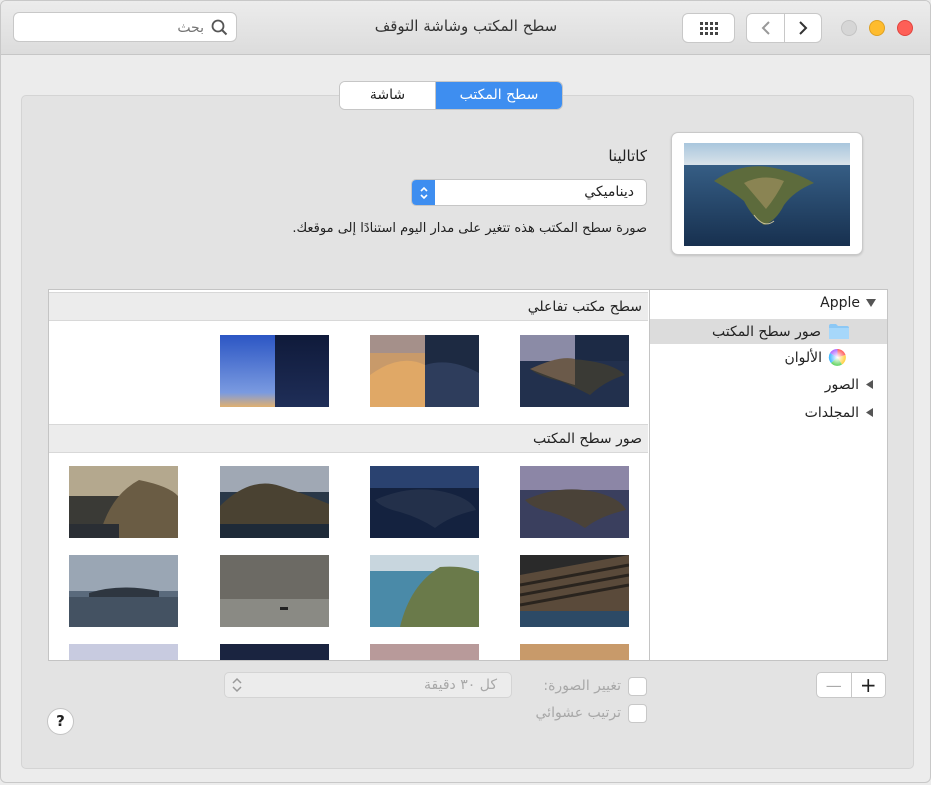  I want to click on current-wallpaper-preview, so click(767, 193).